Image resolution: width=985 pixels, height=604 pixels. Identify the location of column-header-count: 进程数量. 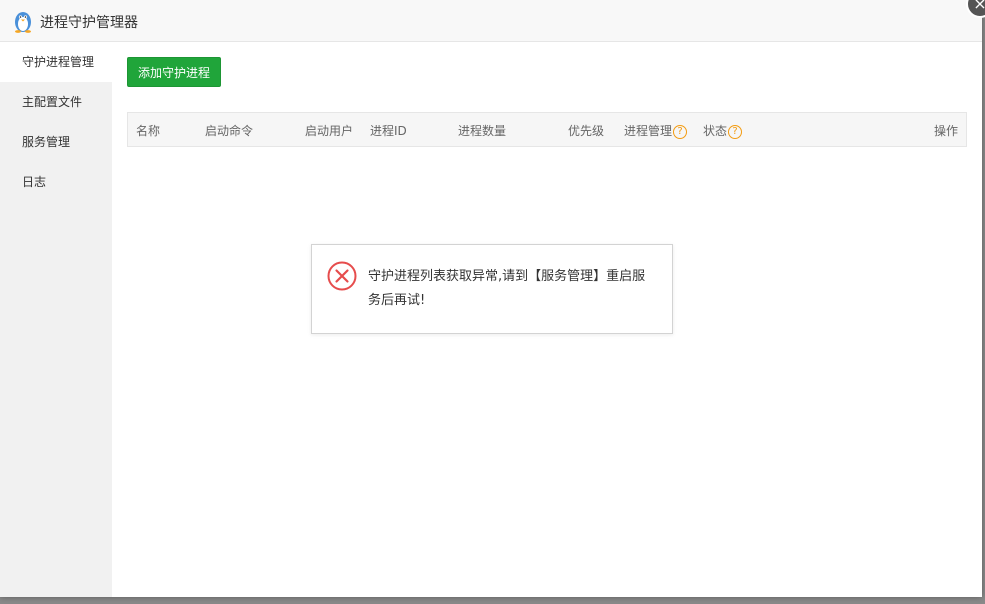
(482, 131).